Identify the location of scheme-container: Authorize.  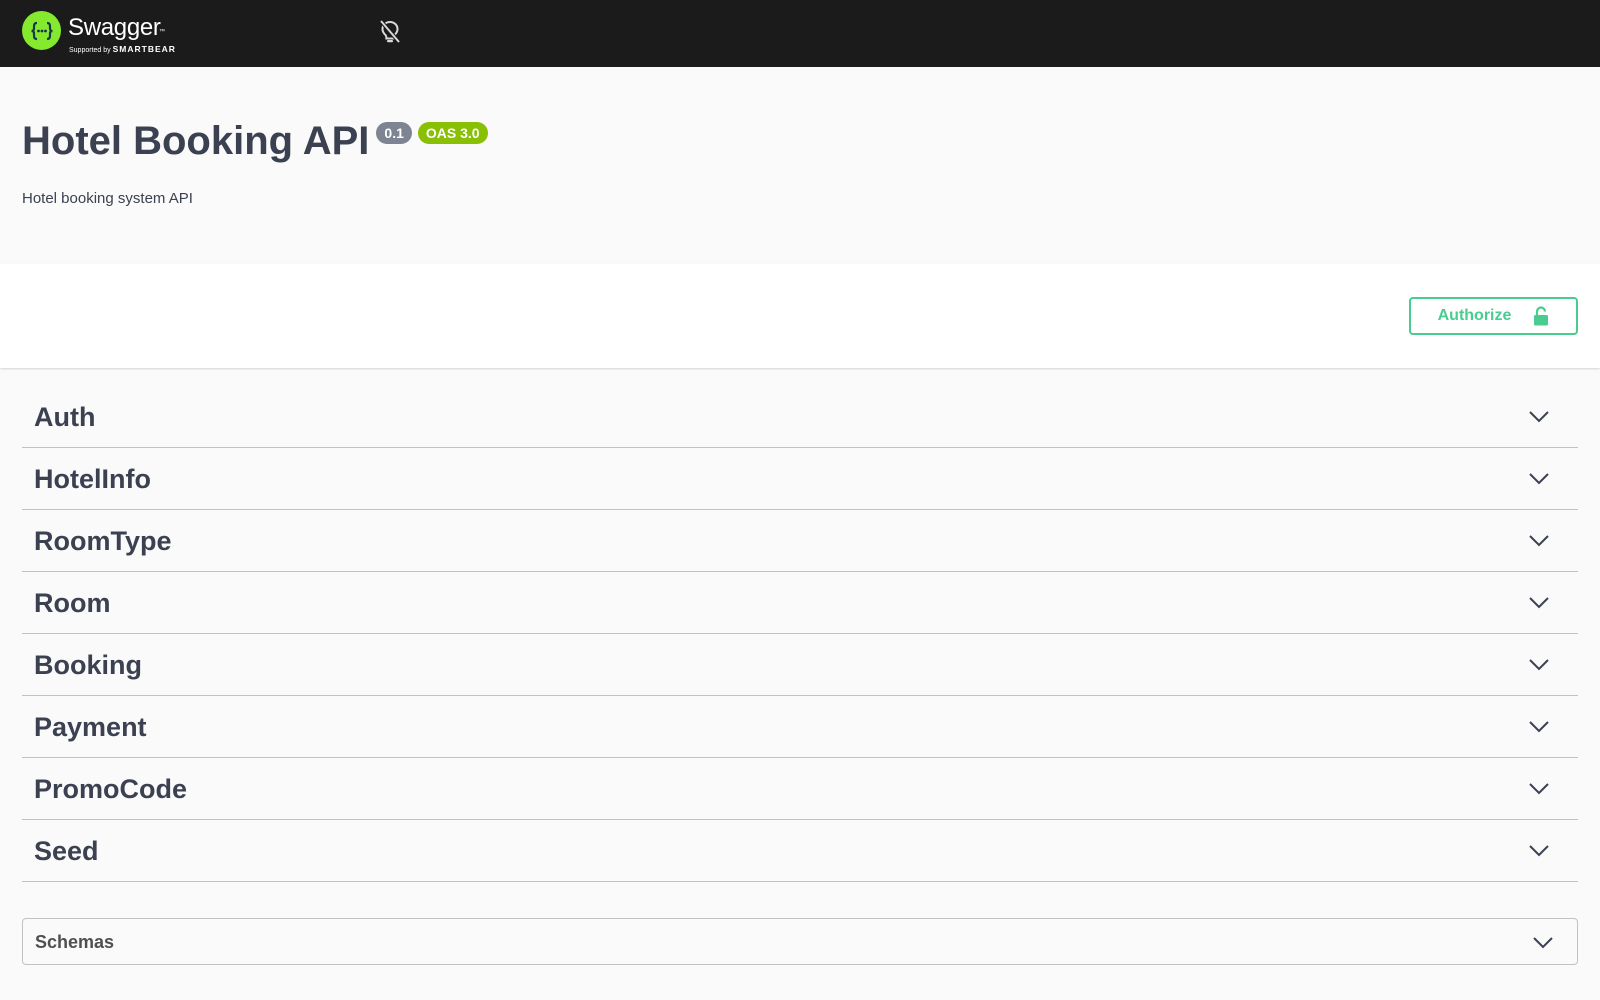
(800, 316).